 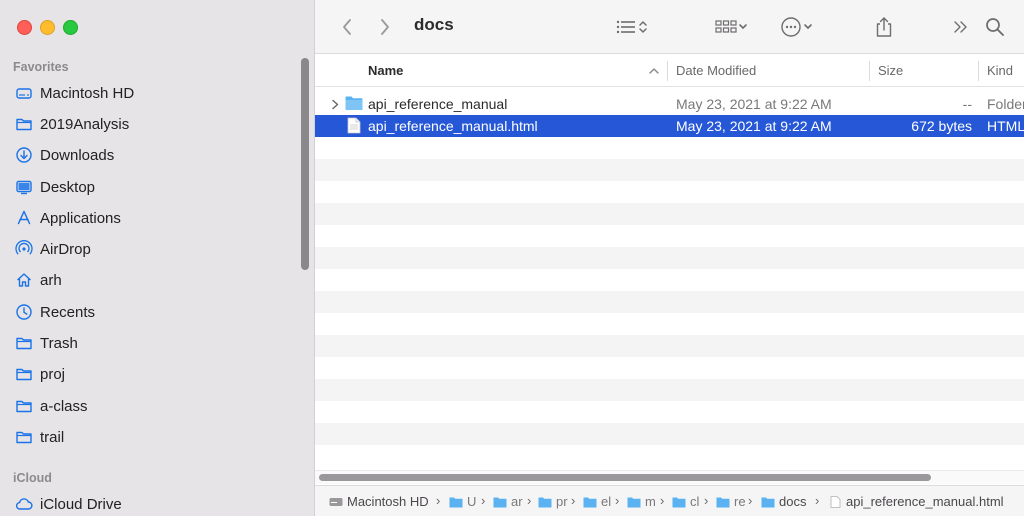 I want to click on sidebar-item-label: iCloud Drive, so click(x=81, y=504).